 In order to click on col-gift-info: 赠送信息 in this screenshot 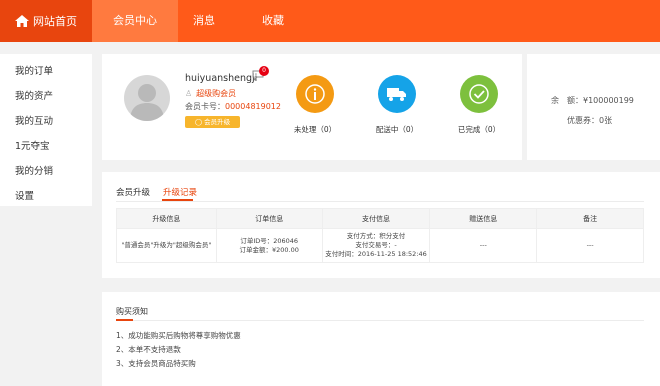, I will do `click(483, 218)`.